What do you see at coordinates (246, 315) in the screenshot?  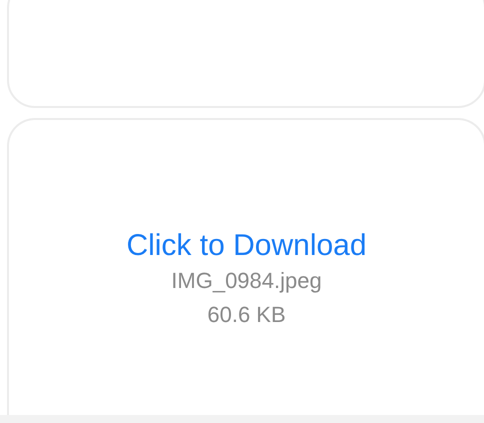 I see `file-size: 60.6 KB` at bounding box center [246, 315].